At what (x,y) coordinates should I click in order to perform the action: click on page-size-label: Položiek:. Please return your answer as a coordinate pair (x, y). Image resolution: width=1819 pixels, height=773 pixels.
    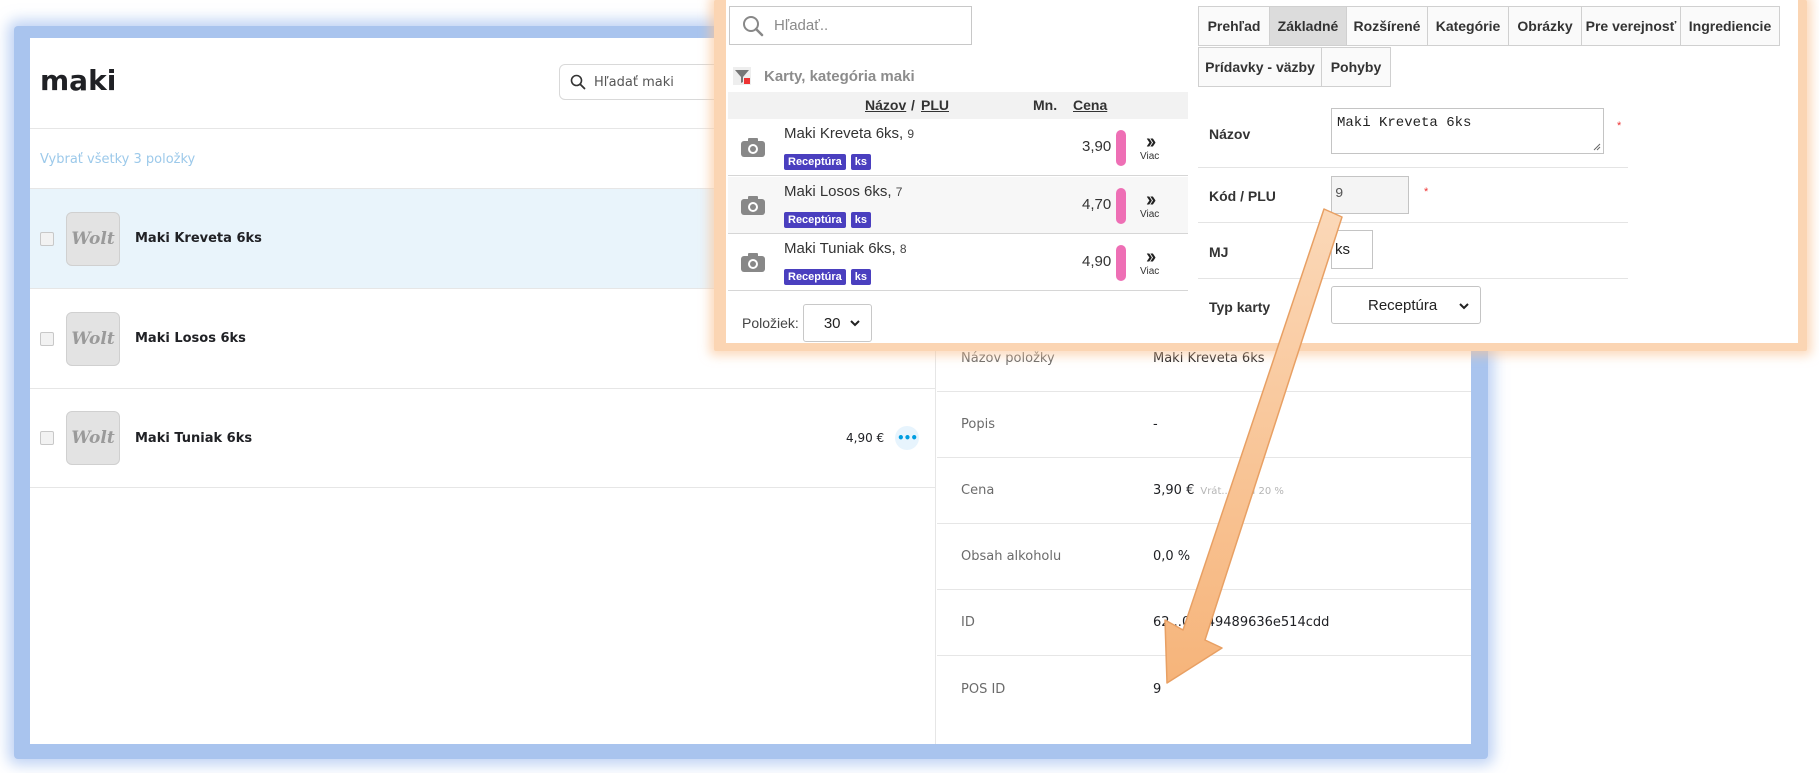
    Looking at the image, I should click on (770, 323).